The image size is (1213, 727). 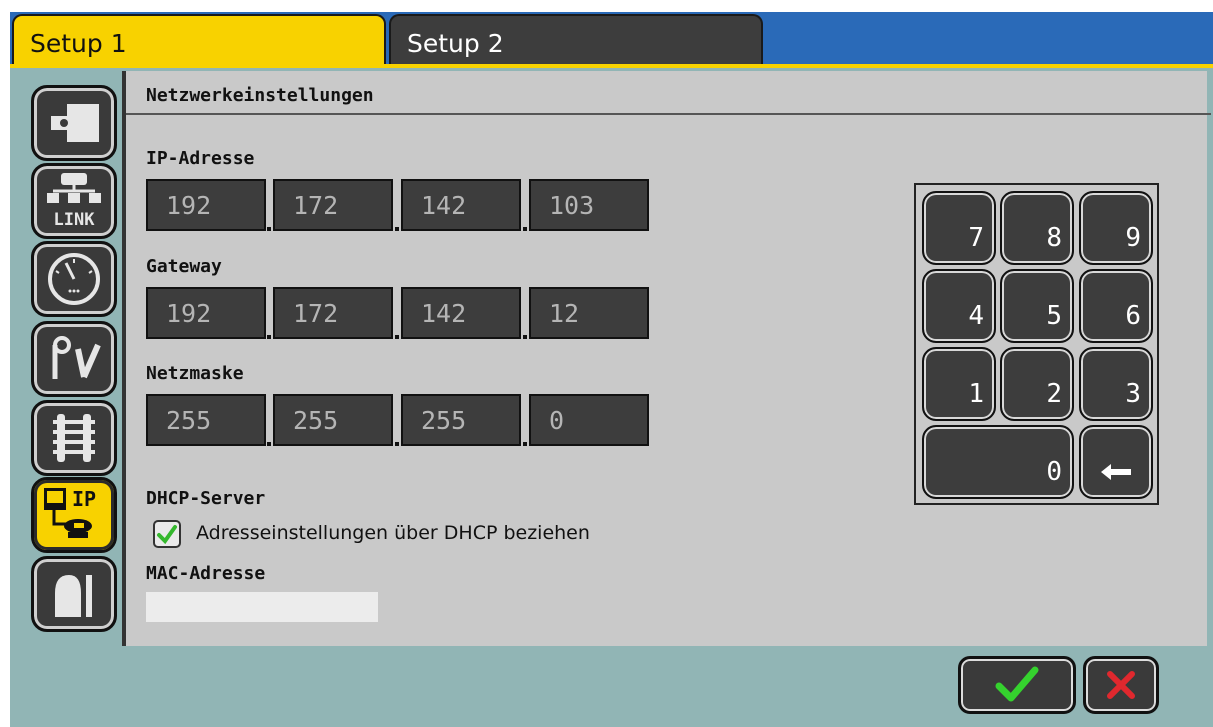 I want to click on module-icon, so click(x=75, y=123).